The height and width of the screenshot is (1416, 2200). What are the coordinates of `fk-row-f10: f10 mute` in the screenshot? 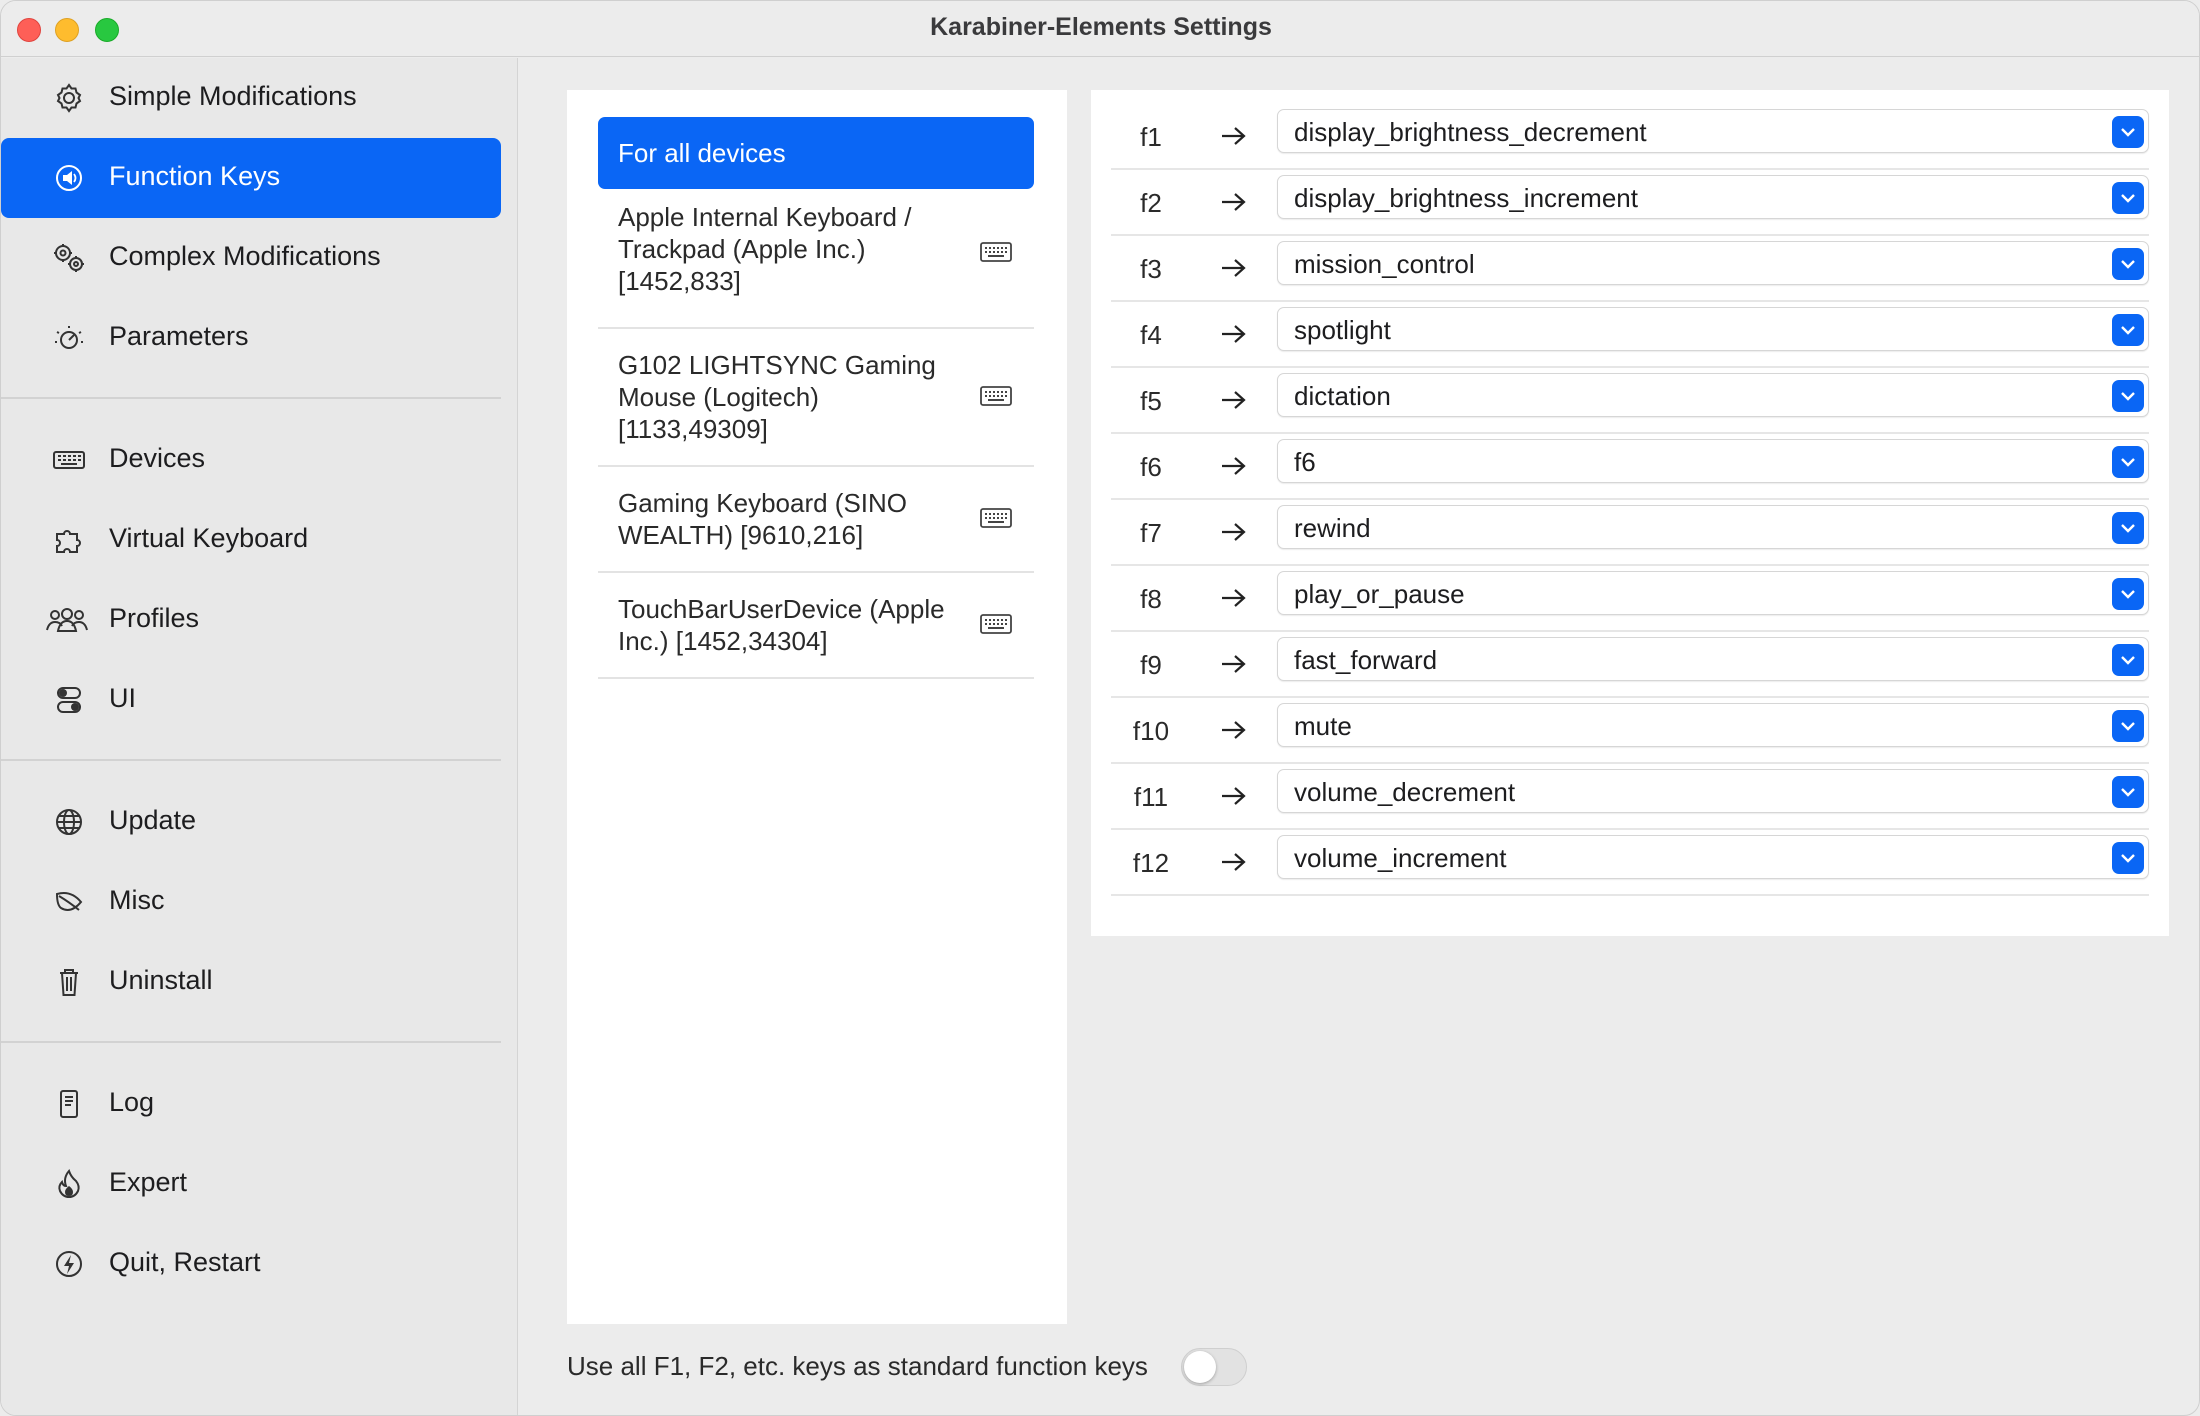 It's located at (1630, 731).